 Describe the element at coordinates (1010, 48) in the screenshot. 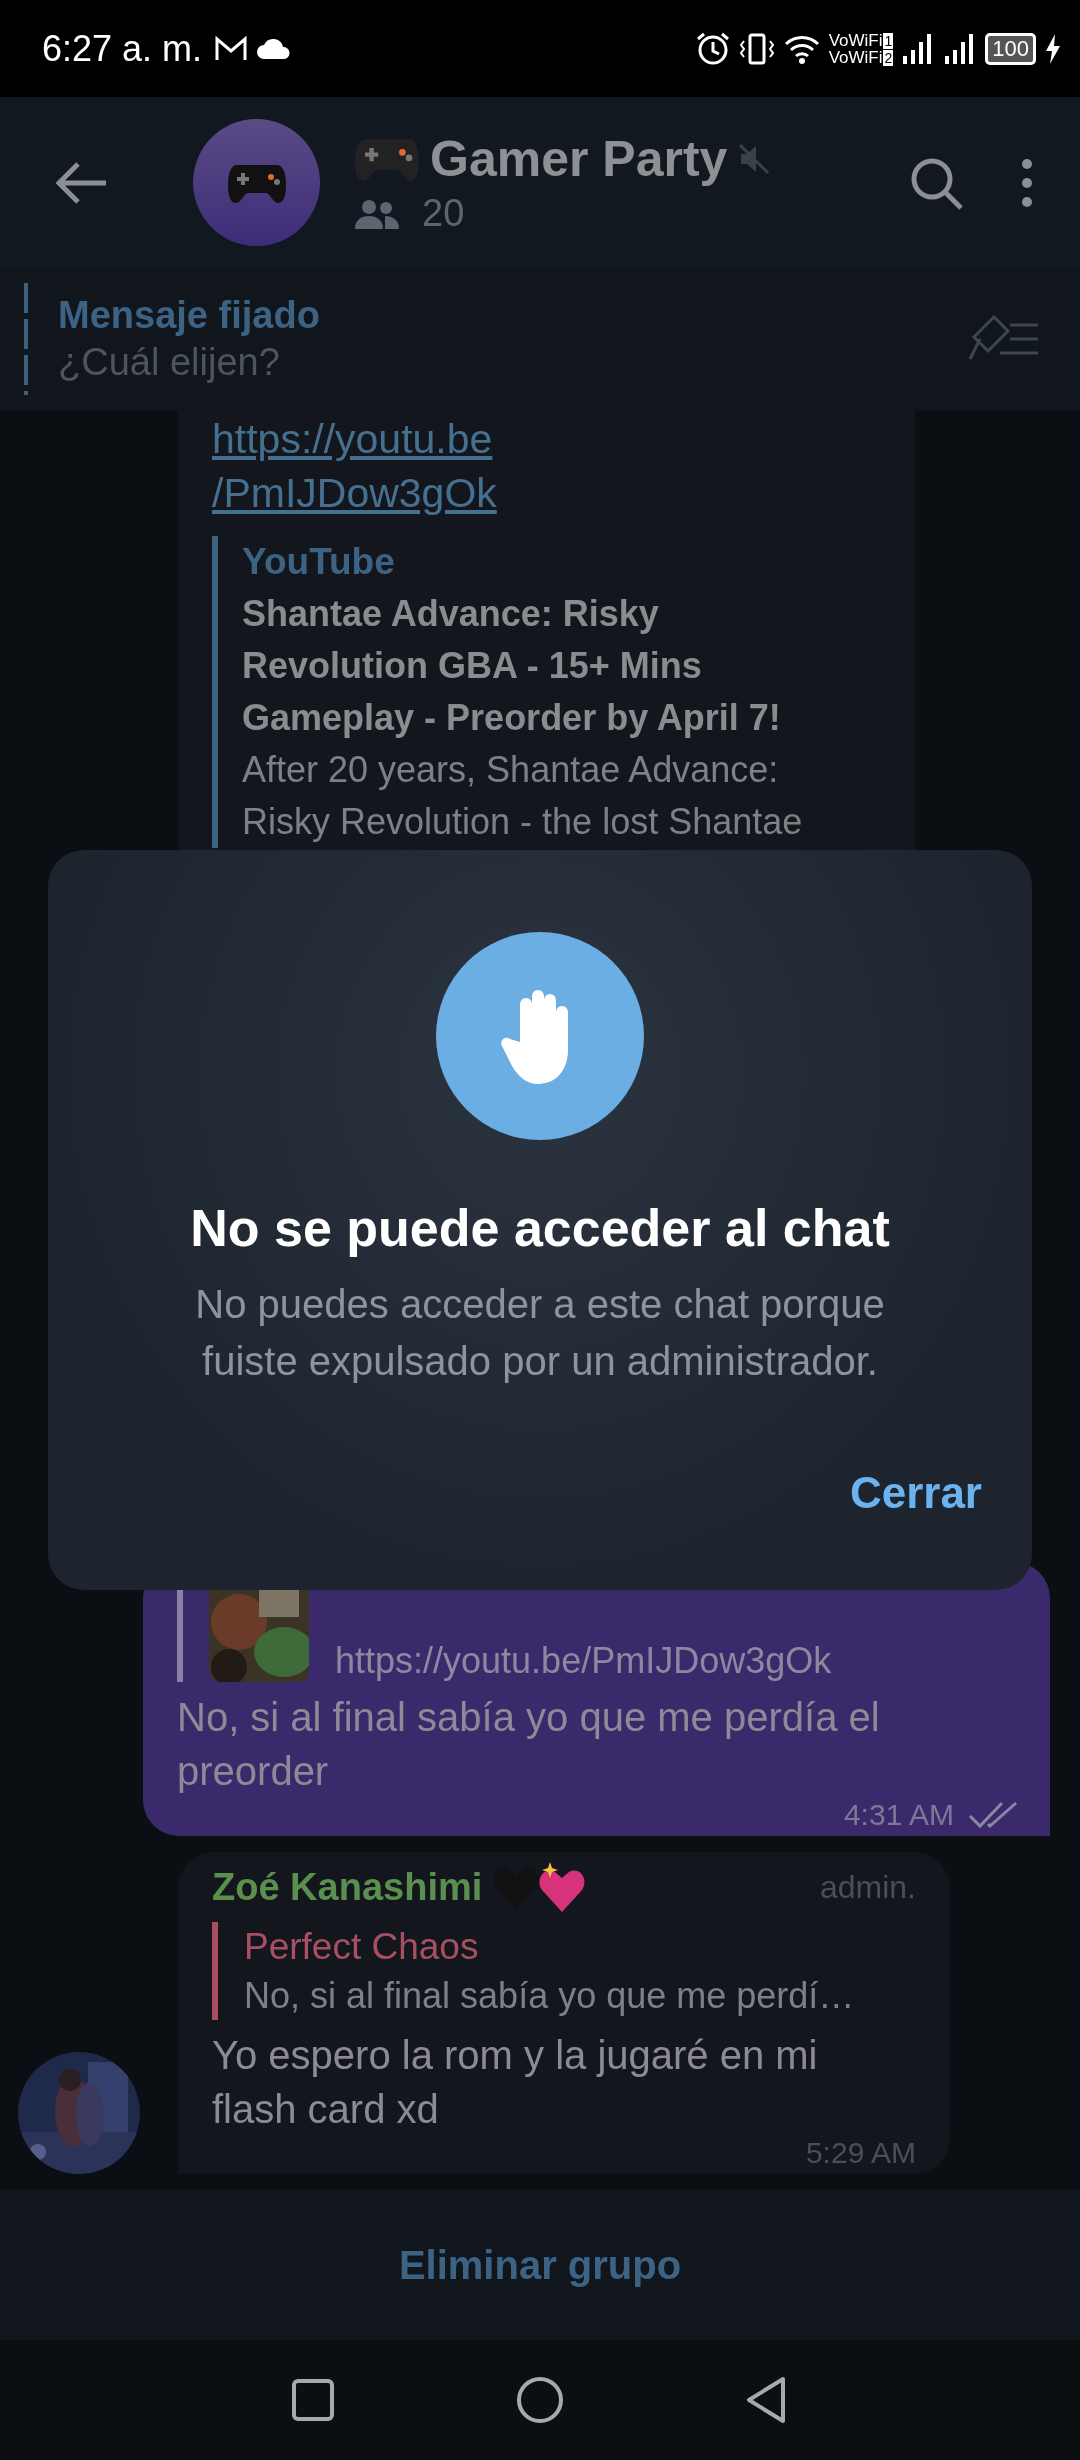

I see `battery-level: 100` at that location.